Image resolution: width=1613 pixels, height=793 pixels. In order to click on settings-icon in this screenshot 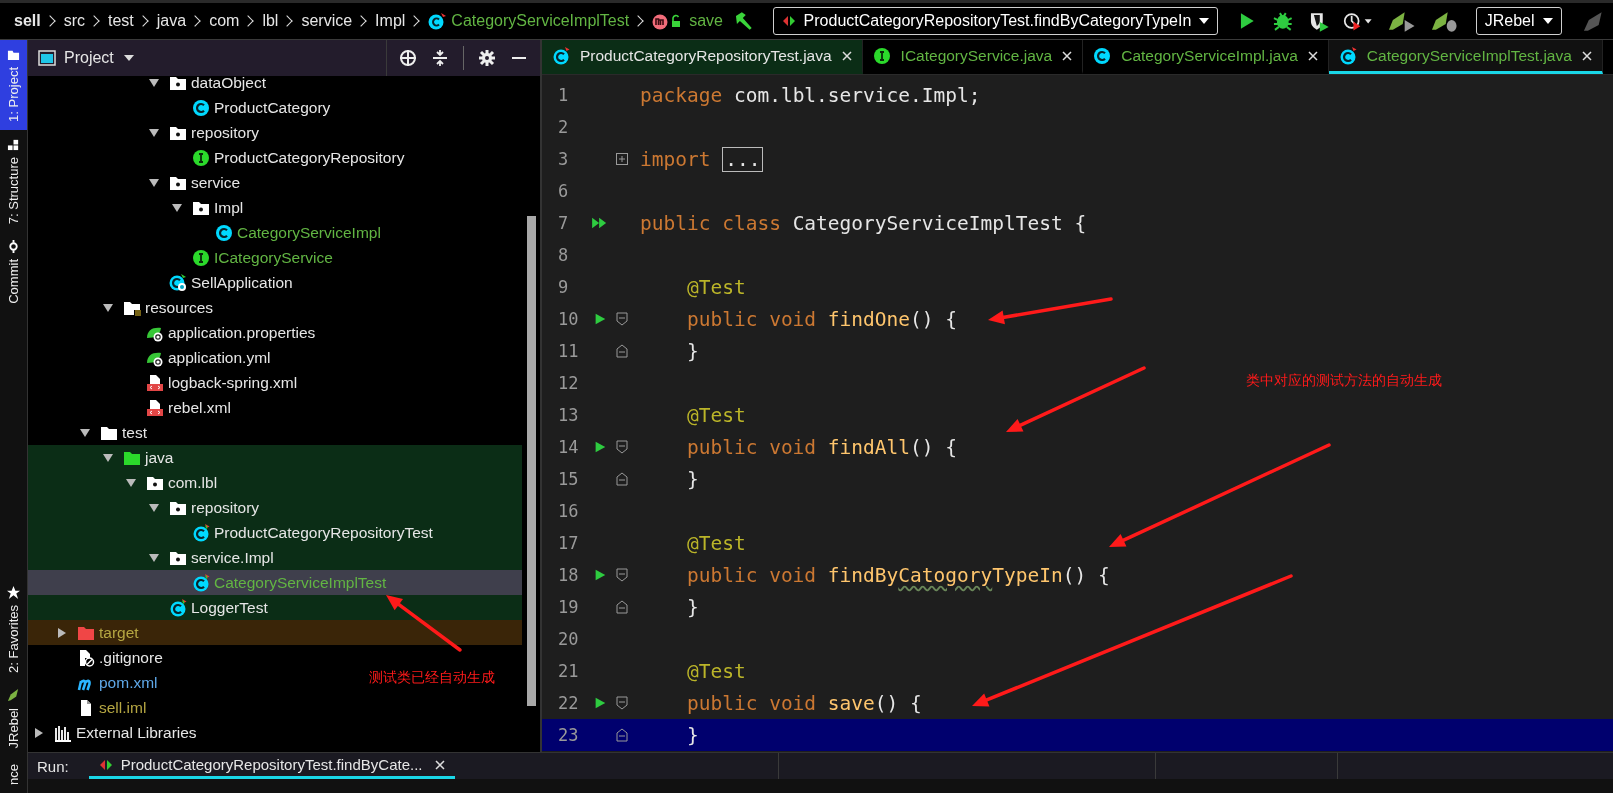, I will do `click(487, 58)`.